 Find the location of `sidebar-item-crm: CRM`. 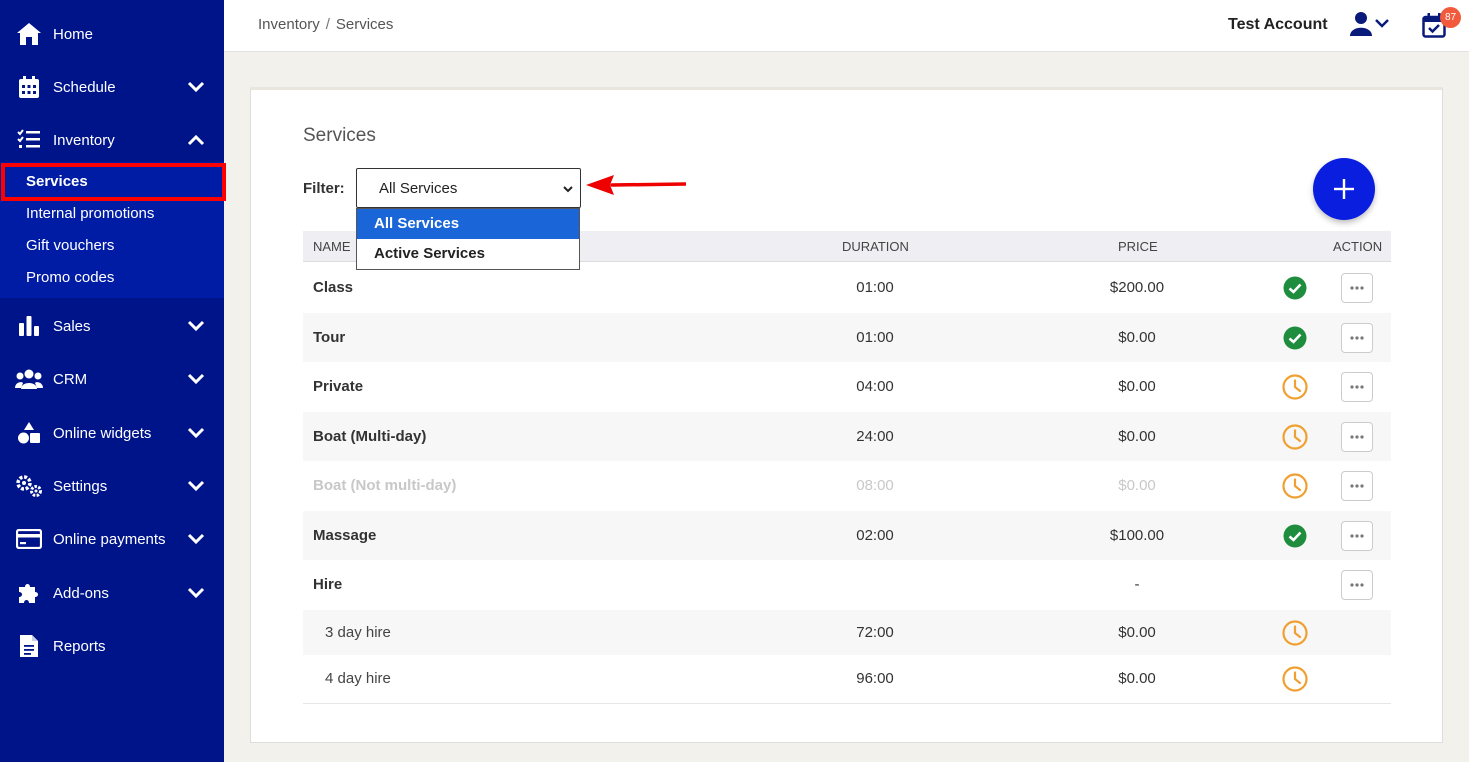

sidebar-item-crm: CRM is located at coordinates (112, 379).